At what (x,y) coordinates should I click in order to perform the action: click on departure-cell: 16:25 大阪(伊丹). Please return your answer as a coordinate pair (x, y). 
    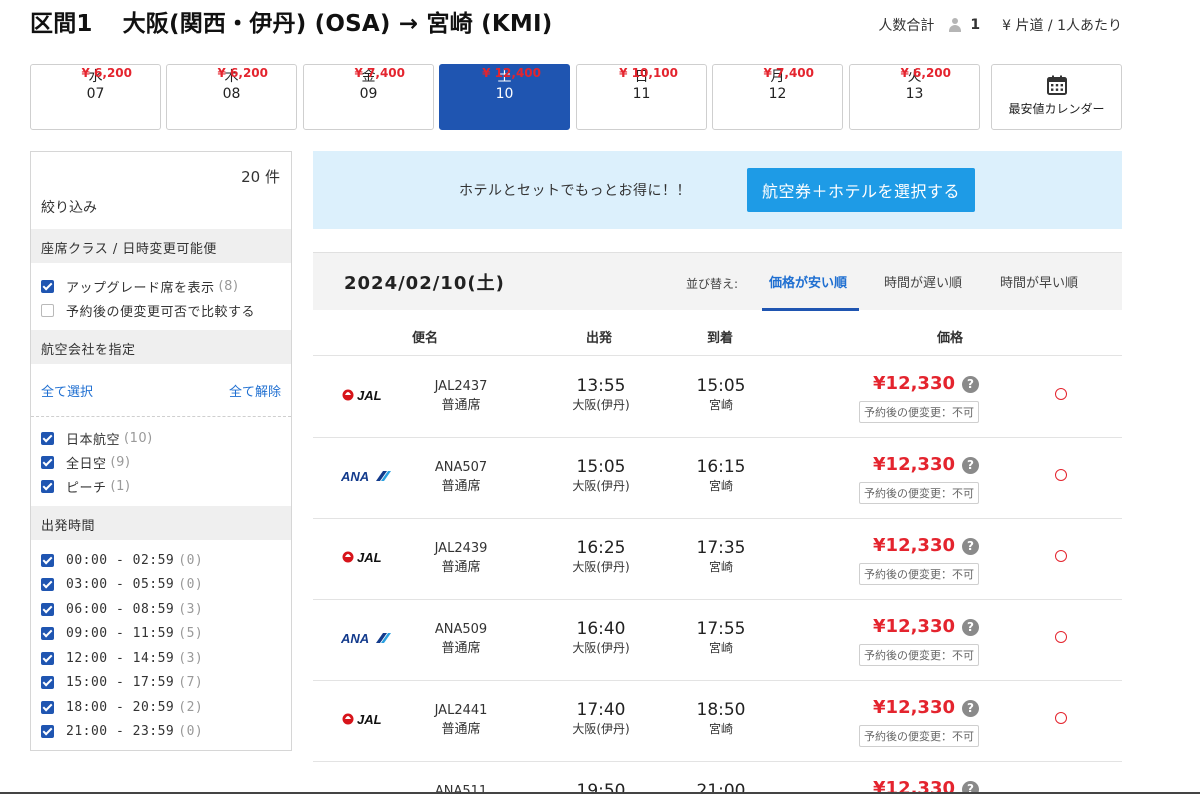
    Looking at the image, I should click on (601, 556).